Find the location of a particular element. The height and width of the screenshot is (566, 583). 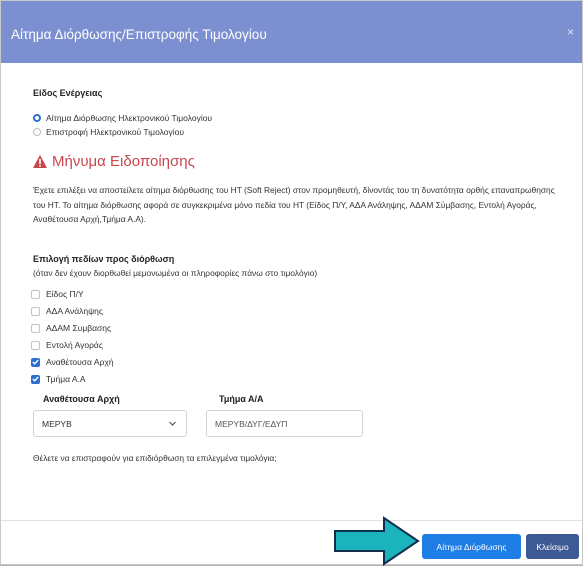

warning-triangle-icon is located at coordinates (40, 161).